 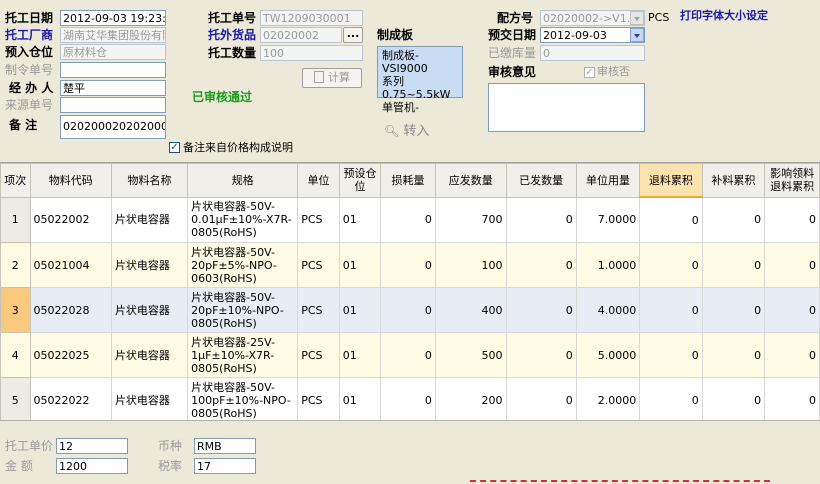 I want to click on tax-field: 17, so click(x=225, y=466).